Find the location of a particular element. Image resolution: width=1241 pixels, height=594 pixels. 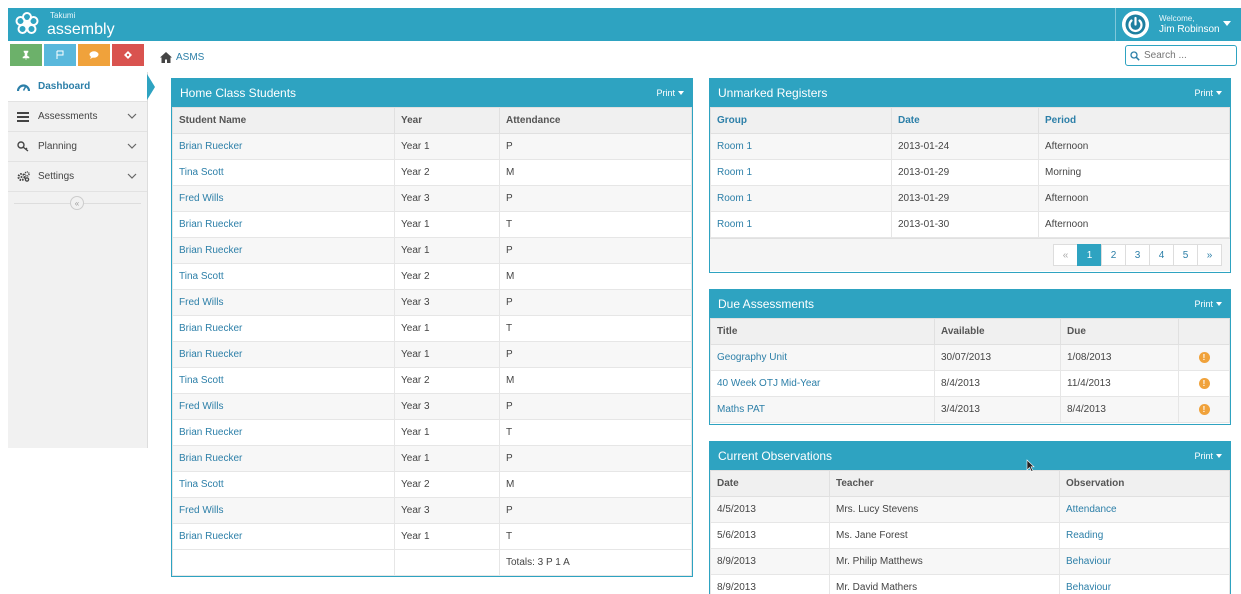

search-box is located at coordinates (1181, 55).